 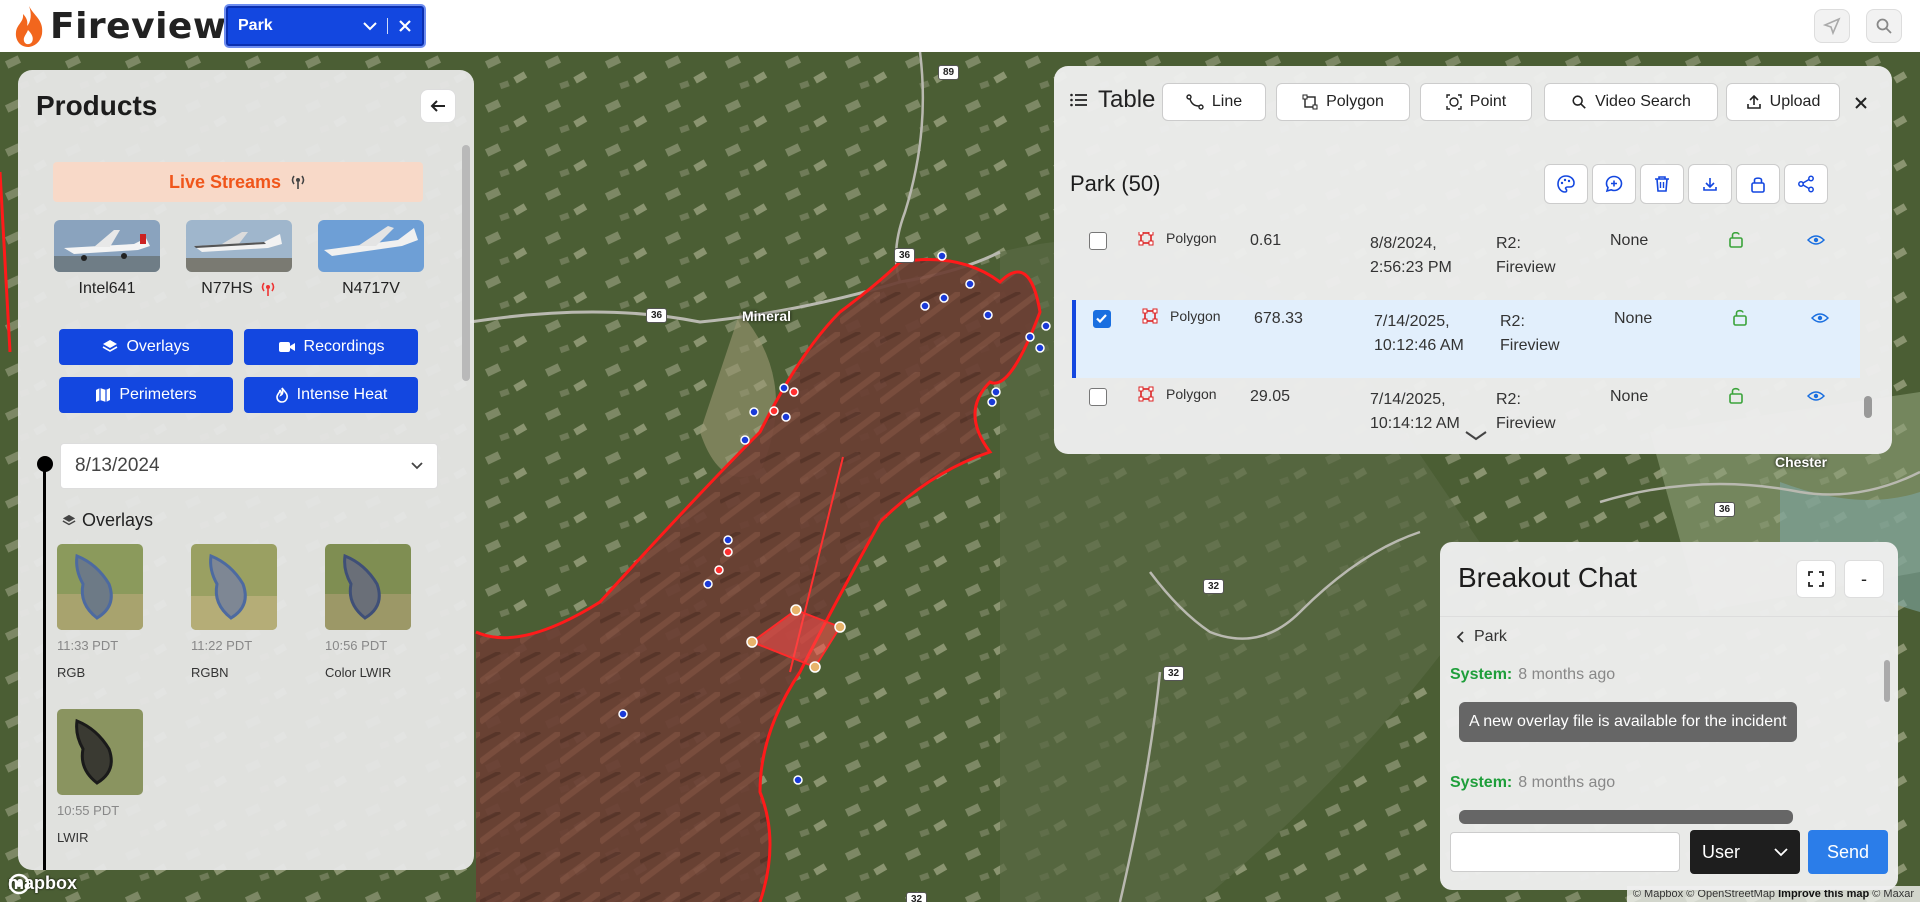 I want to click on overlays-heading-label: Overlays, so click(x=118, y=520).